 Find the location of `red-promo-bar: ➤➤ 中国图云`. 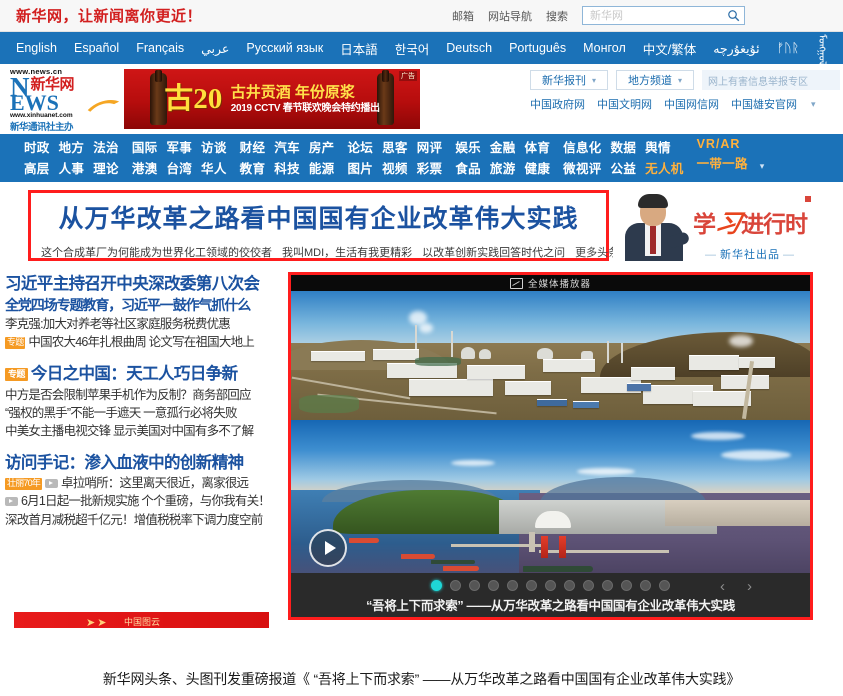

red-promo-bar: ➤➤ 中国图云 is located at coordinates (141, 620).